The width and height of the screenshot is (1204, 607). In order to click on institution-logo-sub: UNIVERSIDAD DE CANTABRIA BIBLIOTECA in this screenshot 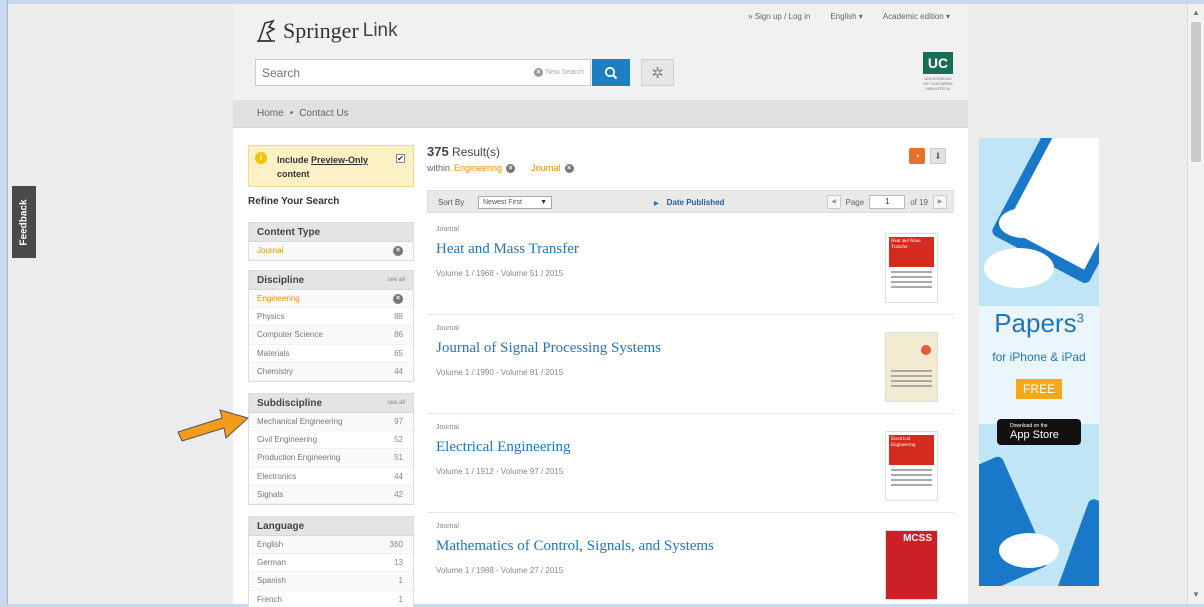, I will do `click(938, 83)`.